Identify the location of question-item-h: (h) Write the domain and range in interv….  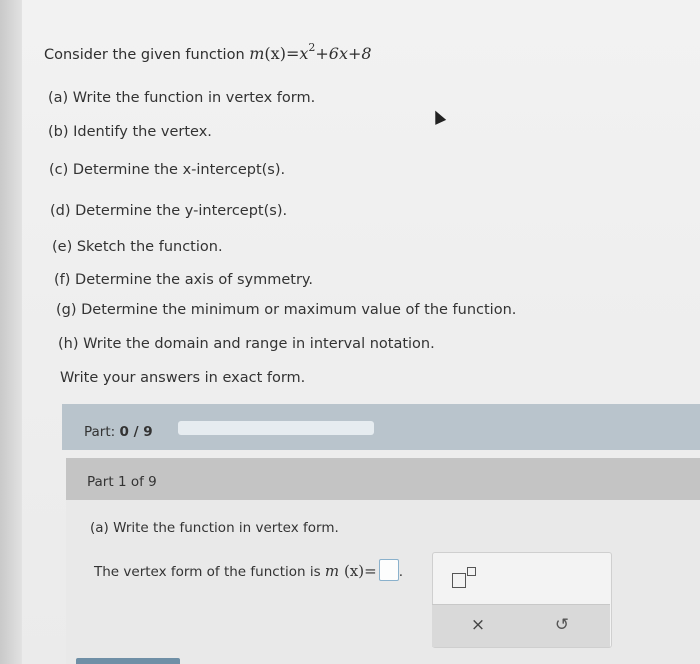
(246, 344).